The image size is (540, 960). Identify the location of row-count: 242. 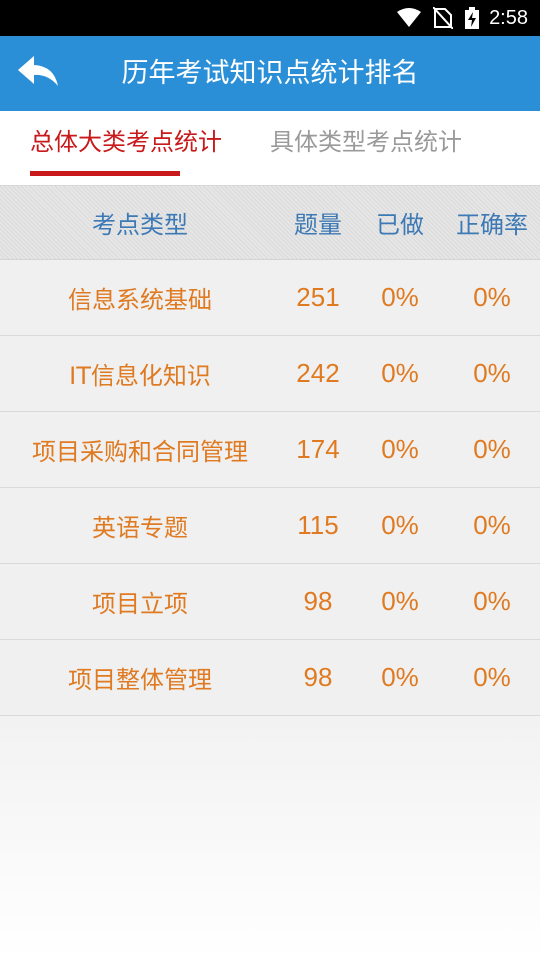
(318, 373).